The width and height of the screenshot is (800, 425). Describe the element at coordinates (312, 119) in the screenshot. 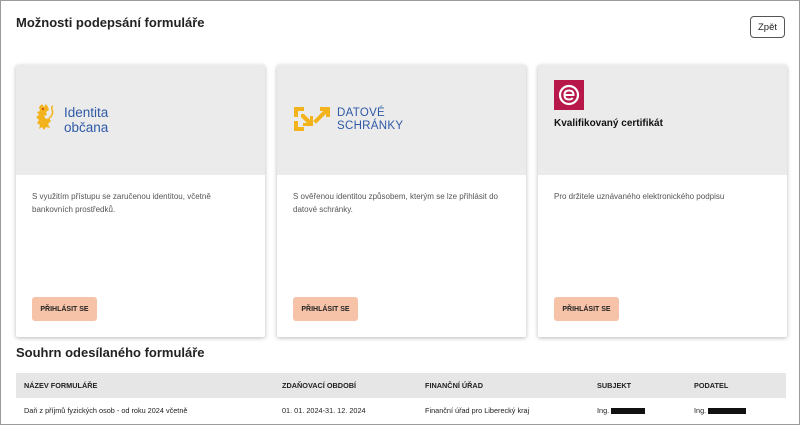

I see `datove-schranky-icon` at that location.